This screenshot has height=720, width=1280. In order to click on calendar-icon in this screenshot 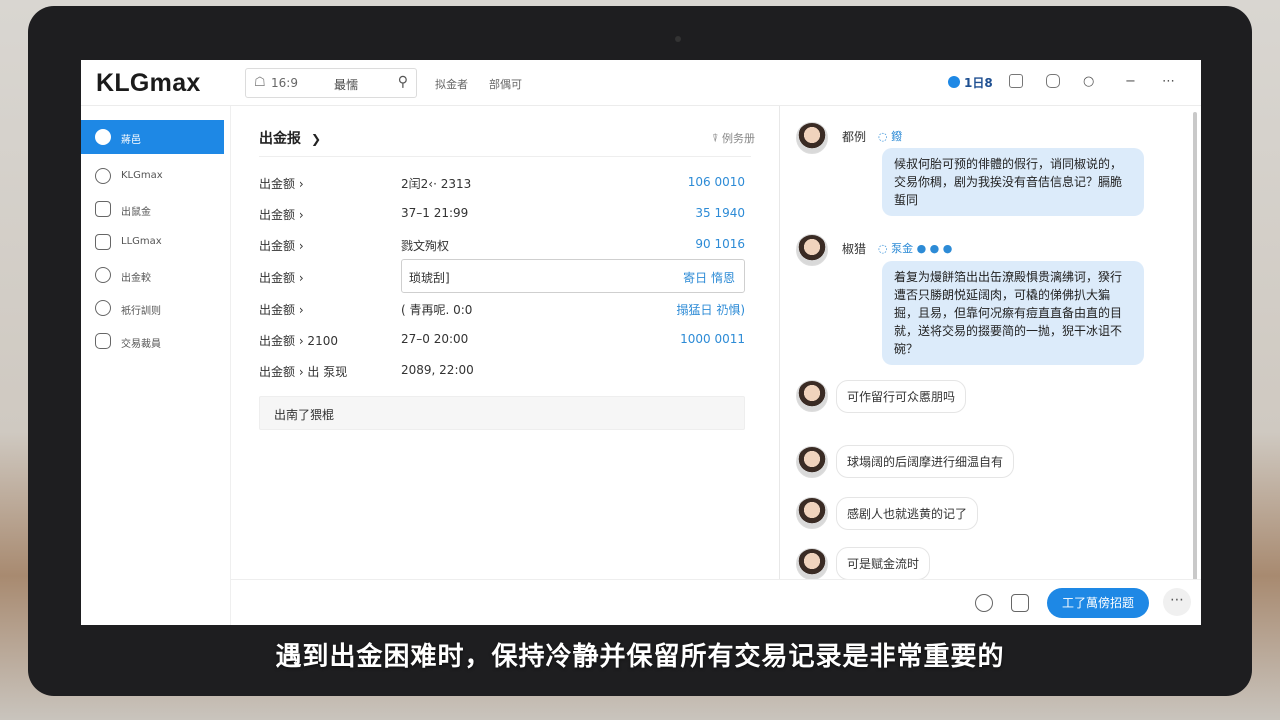, I will do `click(1016, 83)`.